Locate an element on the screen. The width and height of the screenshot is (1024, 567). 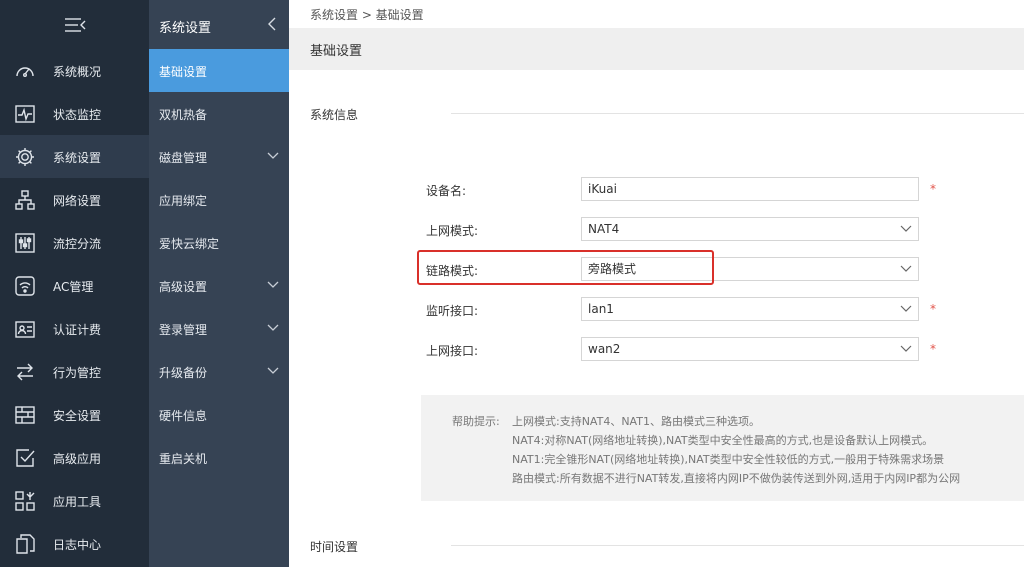
wan-interface-label: 上网接口: is located at coordinates (452, 351).